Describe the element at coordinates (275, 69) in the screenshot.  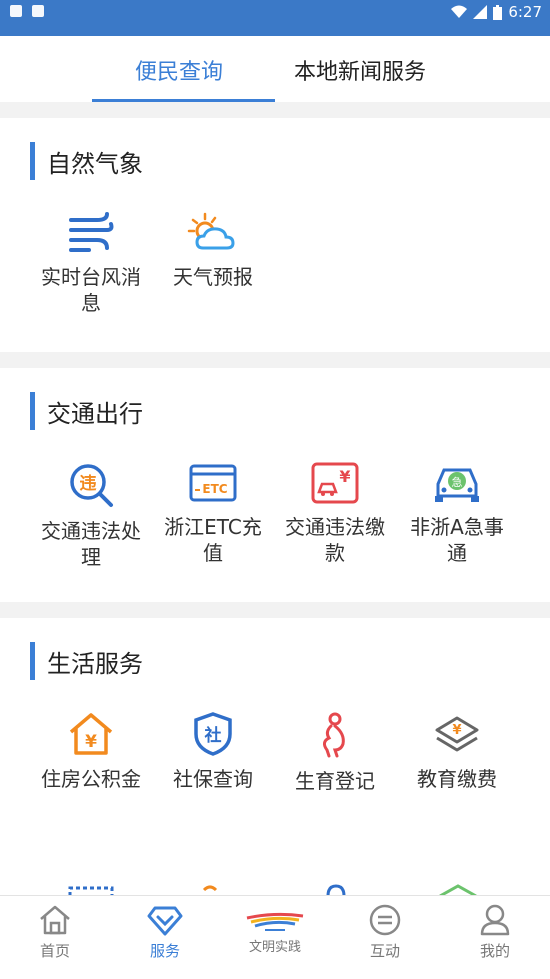
I see `top-tabs: 便民查询 本地新闻服务` at that location.